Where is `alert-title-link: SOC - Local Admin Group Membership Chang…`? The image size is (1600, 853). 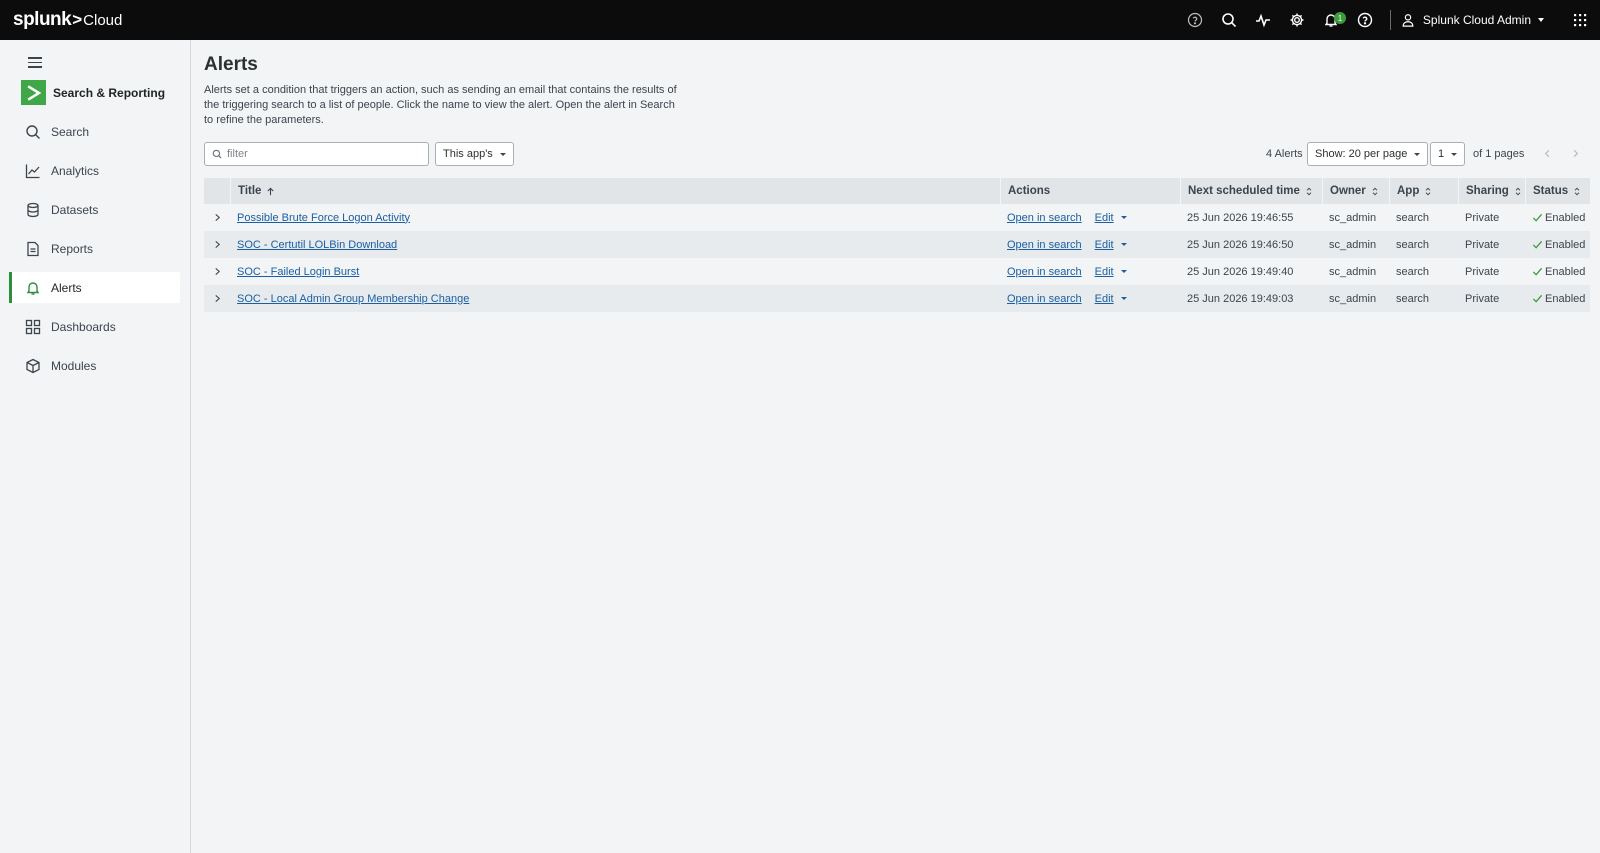
alert-title-link: SOC - Local Admin Group Membership Chang… is located at coordinates (353, 299).